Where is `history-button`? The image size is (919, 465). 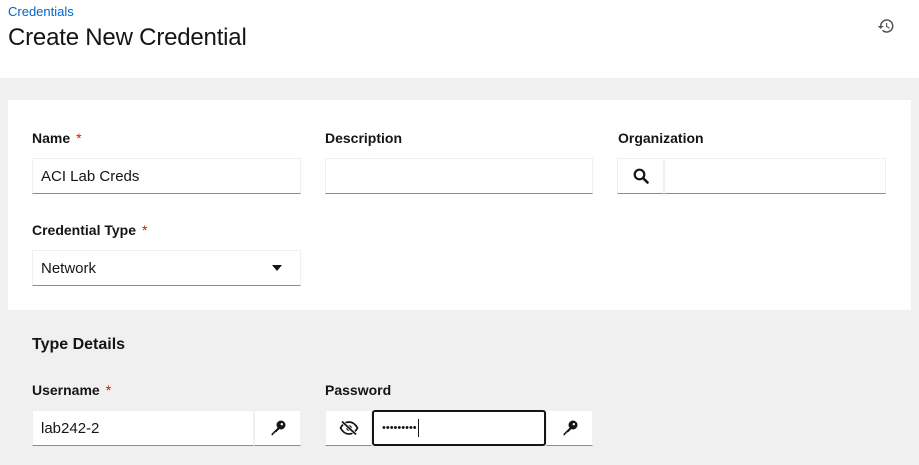
history-button is located at coordinates (886, 26).